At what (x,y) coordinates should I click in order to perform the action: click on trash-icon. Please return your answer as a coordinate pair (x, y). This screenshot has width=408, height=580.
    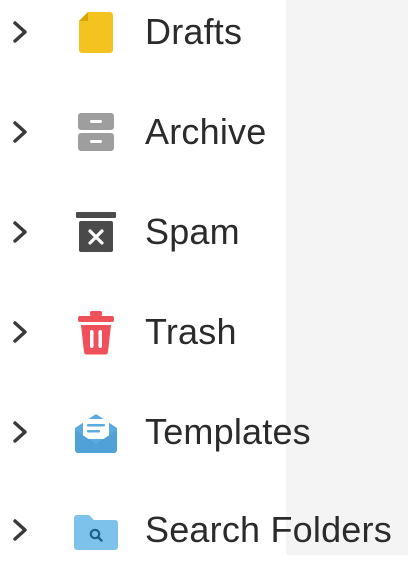
    Looking at the image, I should click on (96, 332).